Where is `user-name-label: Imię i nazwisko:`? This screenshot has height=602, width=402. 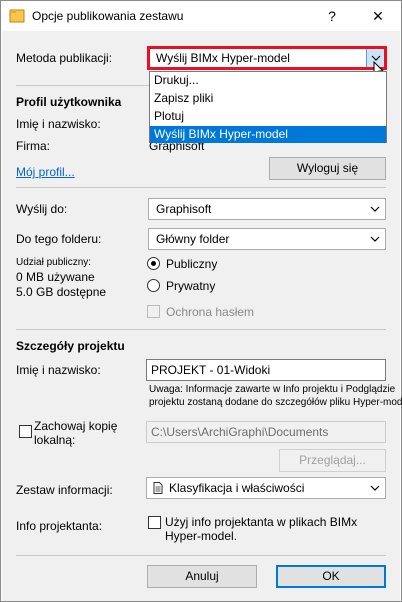
user-name-label: Imię i nazwisko: is located at coordinates (58, 124).